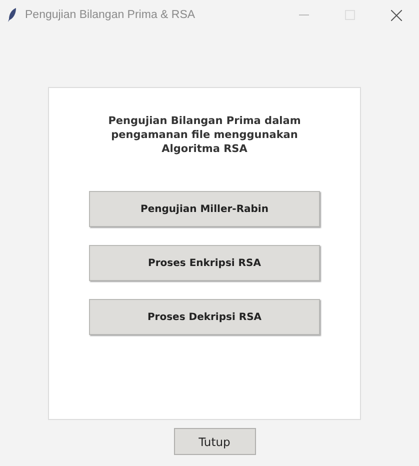 Image resolution: width=419 pixels, height=466 pixels. I want to click on window-title: Pengujian Bilangan Prima & RSA, so click(110, 15).